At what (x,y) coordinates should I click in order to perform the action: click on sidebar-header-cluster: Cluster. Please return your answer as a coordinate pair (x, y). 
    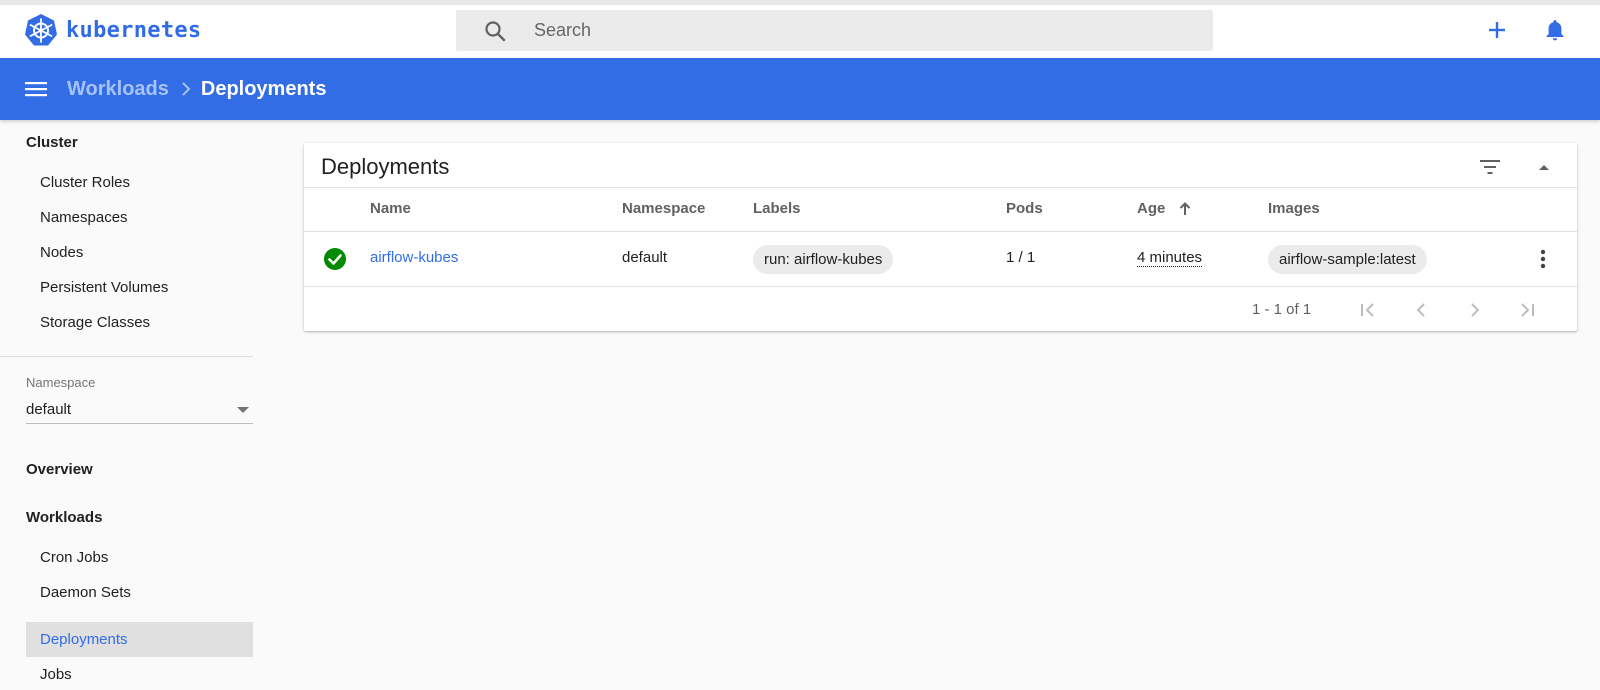
    Looking at the image, I should click on (52, 142).